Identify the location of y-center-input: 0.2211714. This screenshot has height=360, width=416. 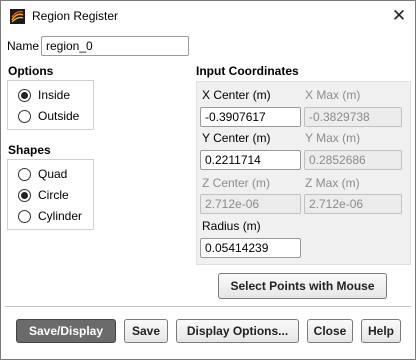
(250, 160).